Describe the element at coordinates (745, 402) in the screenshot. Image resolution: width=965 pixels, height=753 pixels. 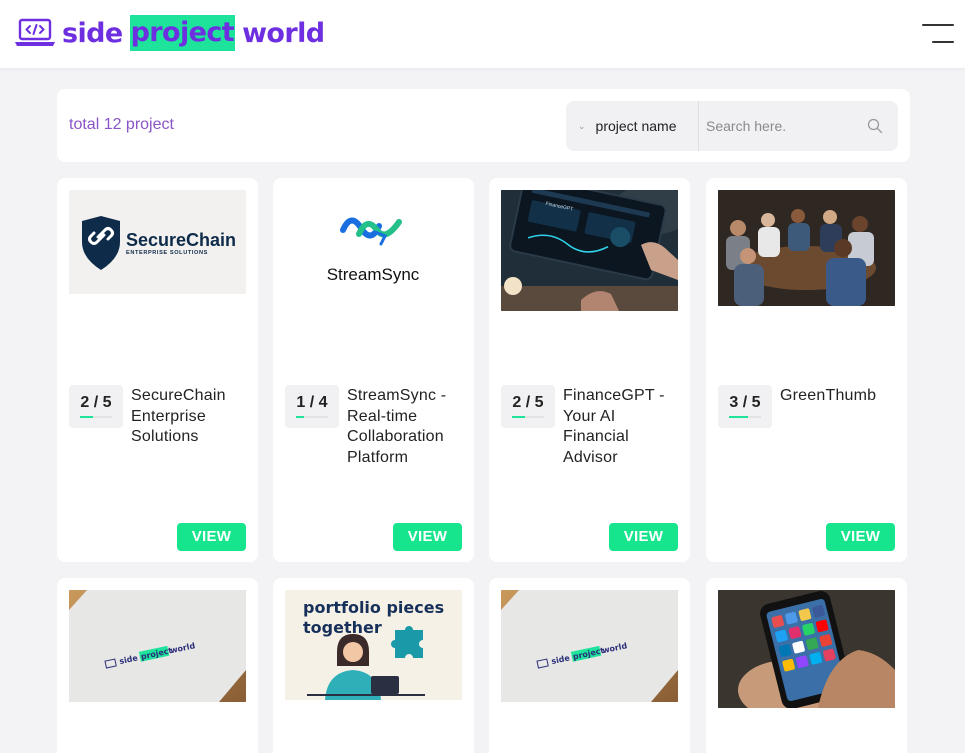
I see `score-text: 3 / 5` at that location.